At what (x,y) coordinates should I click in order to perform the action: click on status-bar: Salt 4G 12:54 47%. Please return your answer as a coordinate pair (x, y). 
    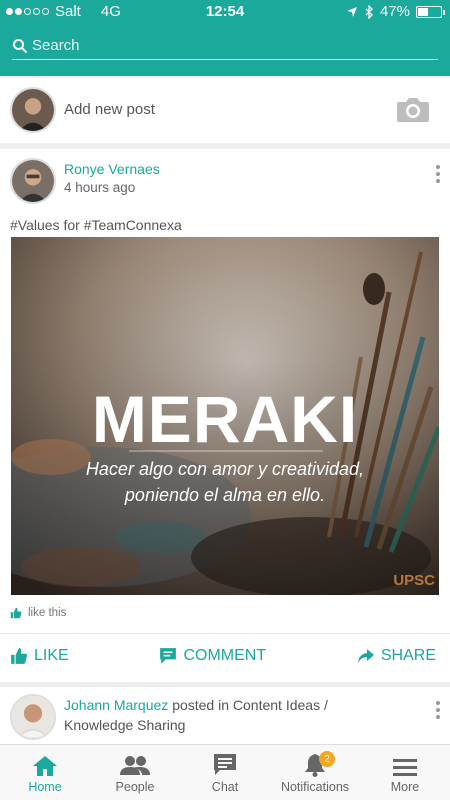
    Looking at the image, I should click on (225, 12).